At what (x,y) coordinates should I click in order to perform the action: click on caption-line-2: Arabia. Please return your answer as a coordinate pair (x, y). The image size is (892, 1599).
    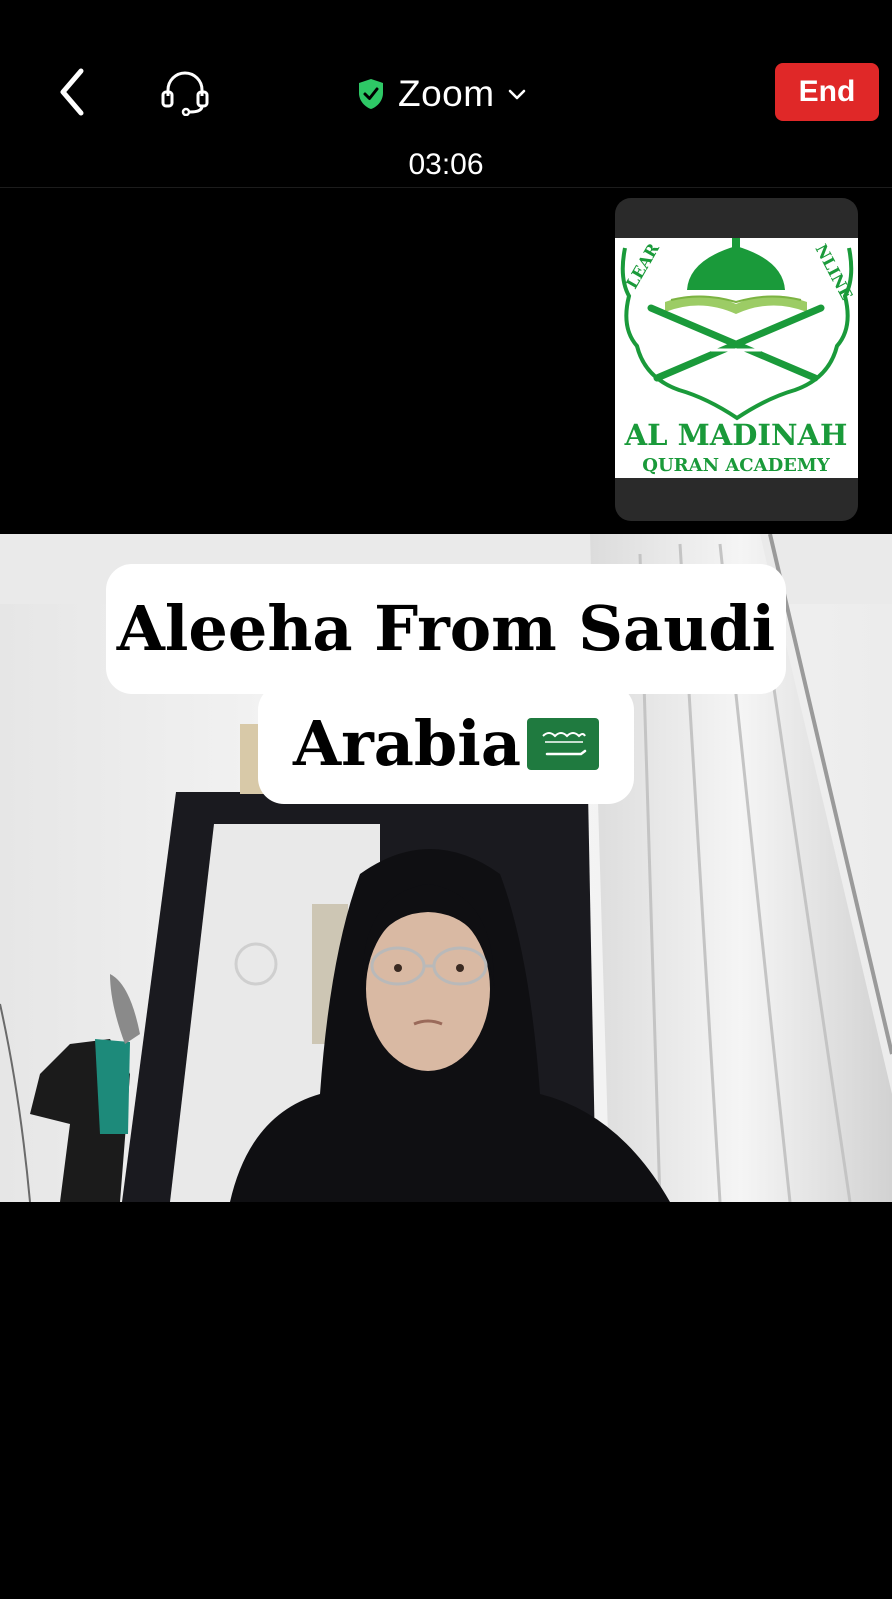
    Looking at the image, I should click on (446, 744).